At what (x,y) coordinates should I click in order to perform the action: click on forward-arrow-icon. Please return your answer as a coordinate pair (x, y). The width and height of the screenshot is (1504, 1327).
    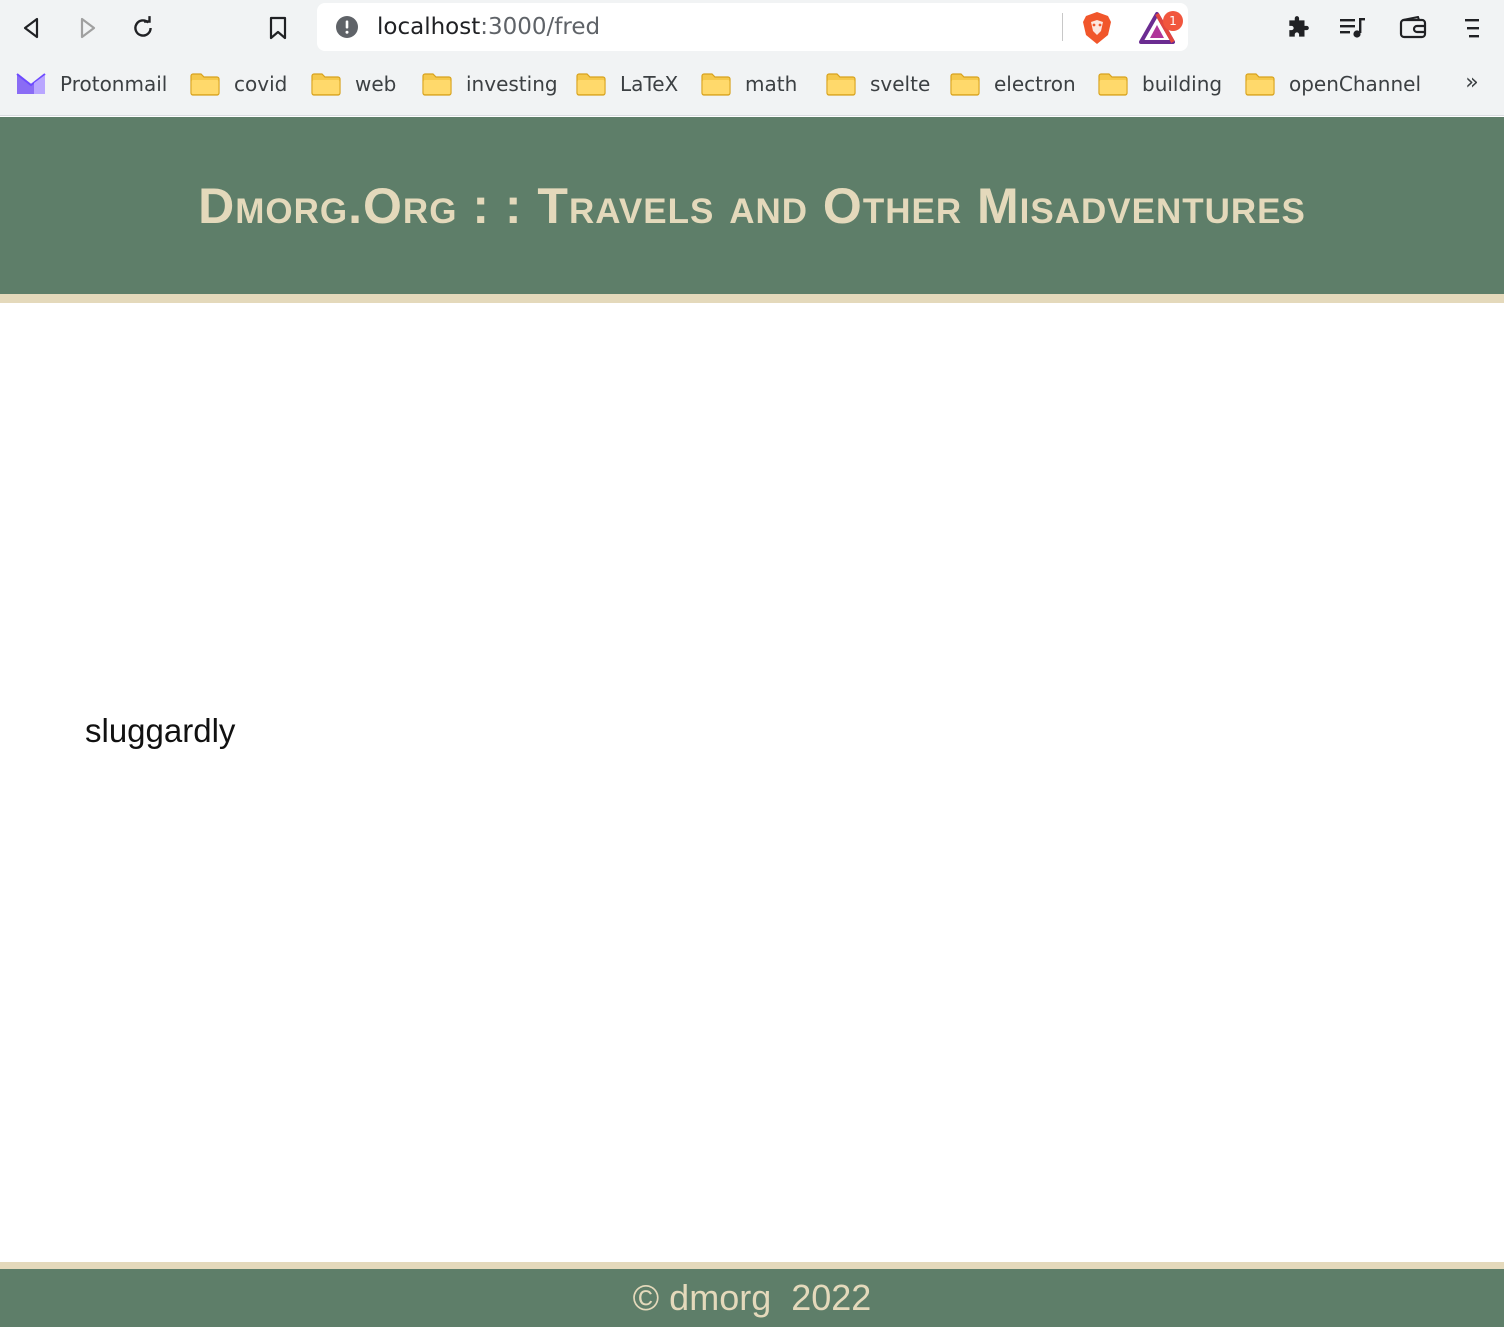
    Looking at the image, I should click on (88, 28).